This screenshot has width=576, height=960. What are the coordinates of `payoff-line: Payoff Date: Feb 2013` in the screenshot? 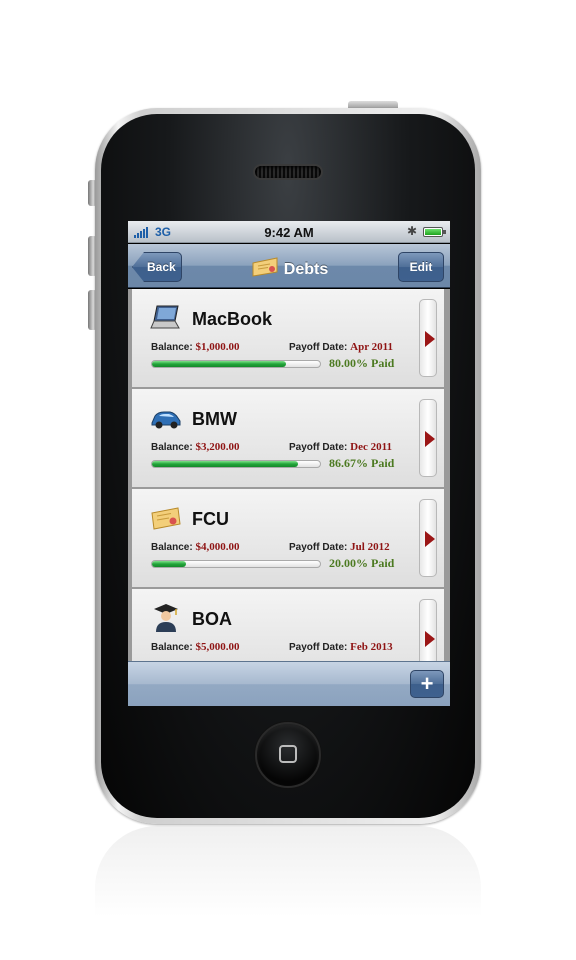 It's located at (341, 647).